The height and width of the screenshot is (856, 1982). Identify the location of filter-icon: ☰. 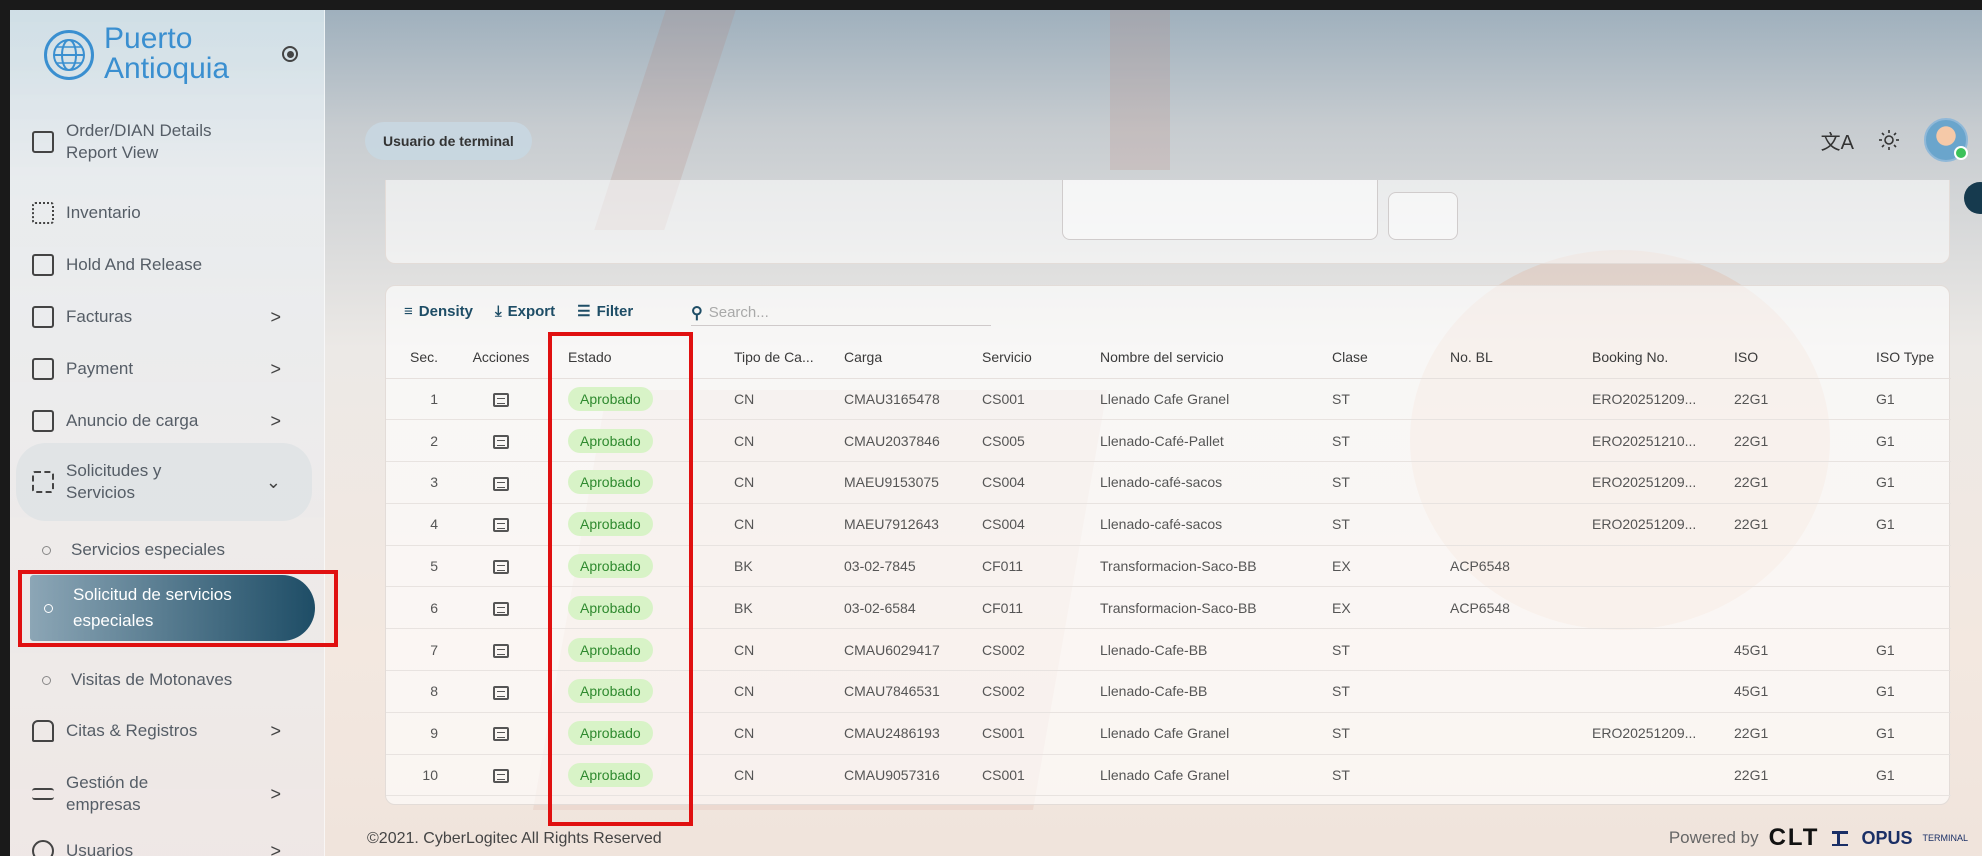
(584, 311).